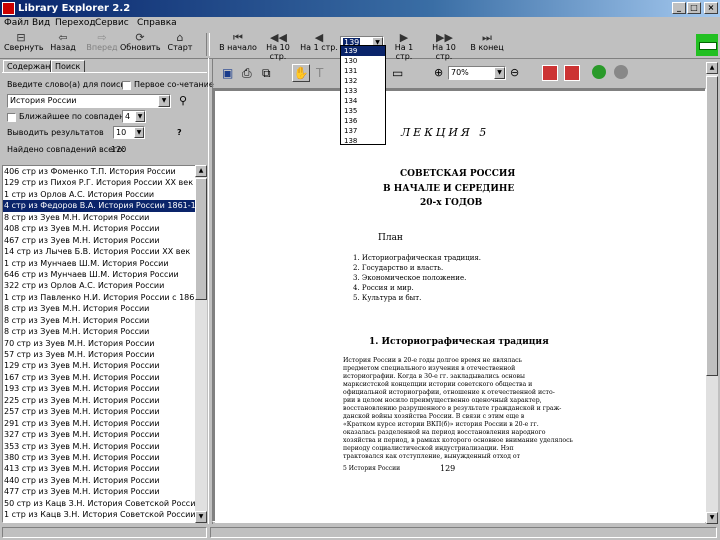 This screenshot has height=540, width=720. What do you see at coordinates (363, 101) in the screenshot?
I see `page-option: 134` at bounding box center [363, 101].